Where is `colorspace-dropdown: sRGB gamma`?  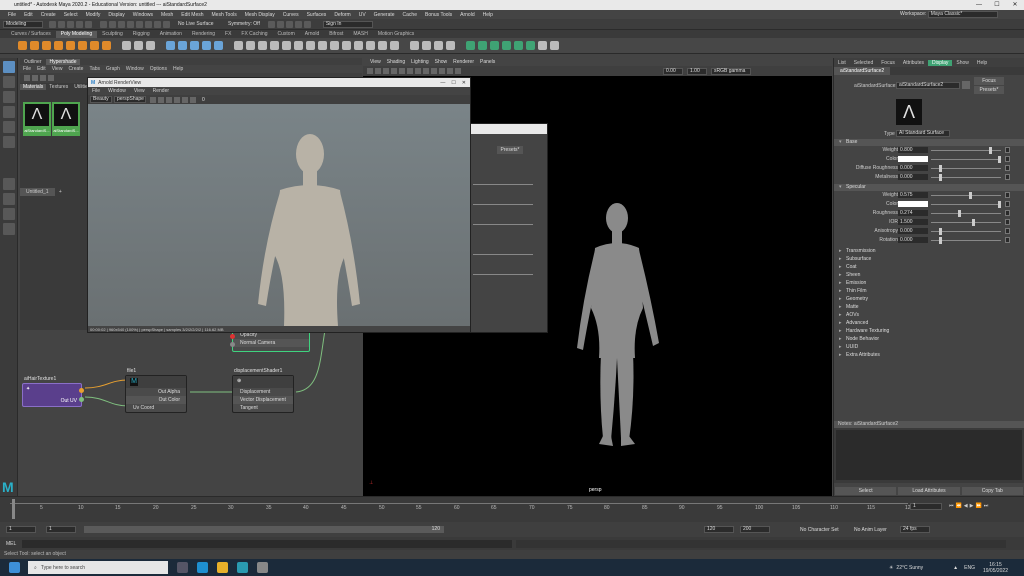 colorspace-dropdown: sRGB gamma is located at coordinates (731, 71).